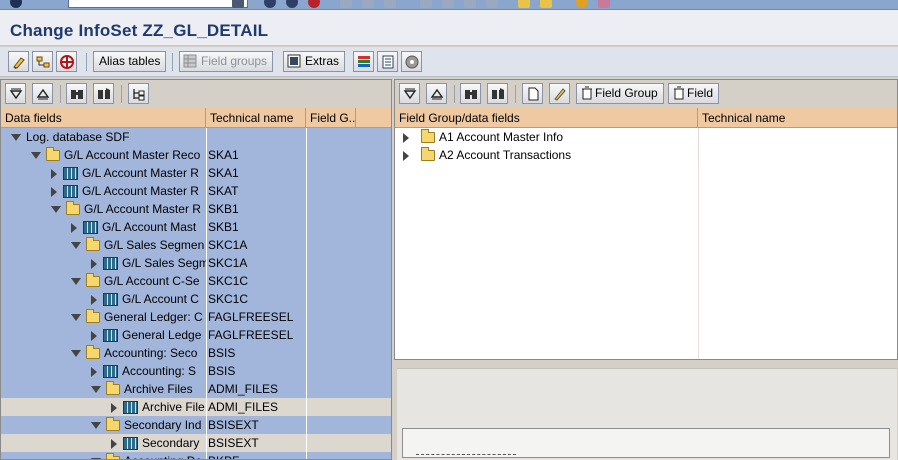 Image resolution: width=898 pixels, height=460 pixels. I want to click on layout-menu-icon, so click(604, 4).